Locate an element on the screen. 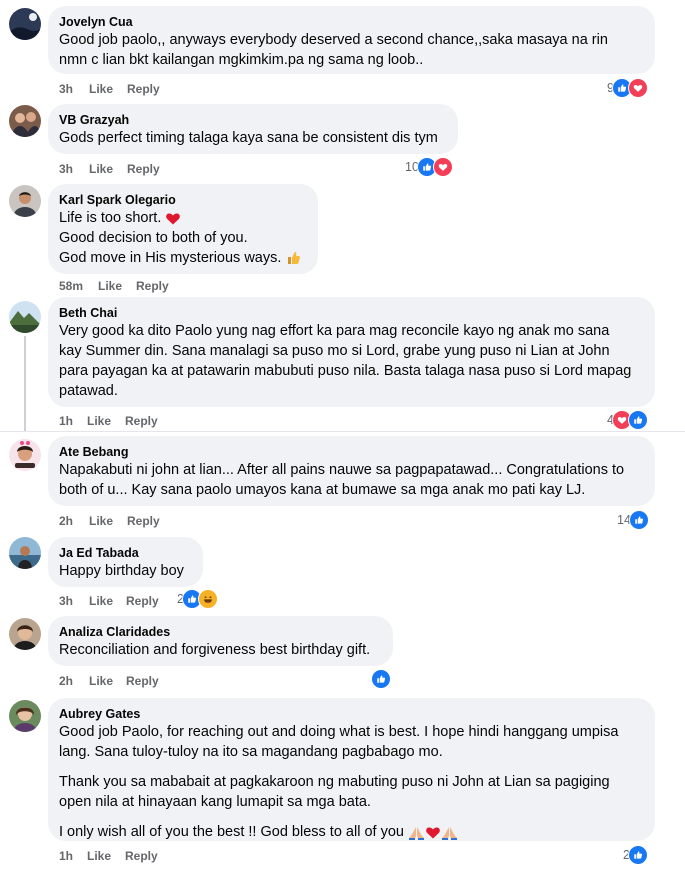 This screenshot has width=685, height=874. comment-text: patawad. is located at coordinates (88, 391).